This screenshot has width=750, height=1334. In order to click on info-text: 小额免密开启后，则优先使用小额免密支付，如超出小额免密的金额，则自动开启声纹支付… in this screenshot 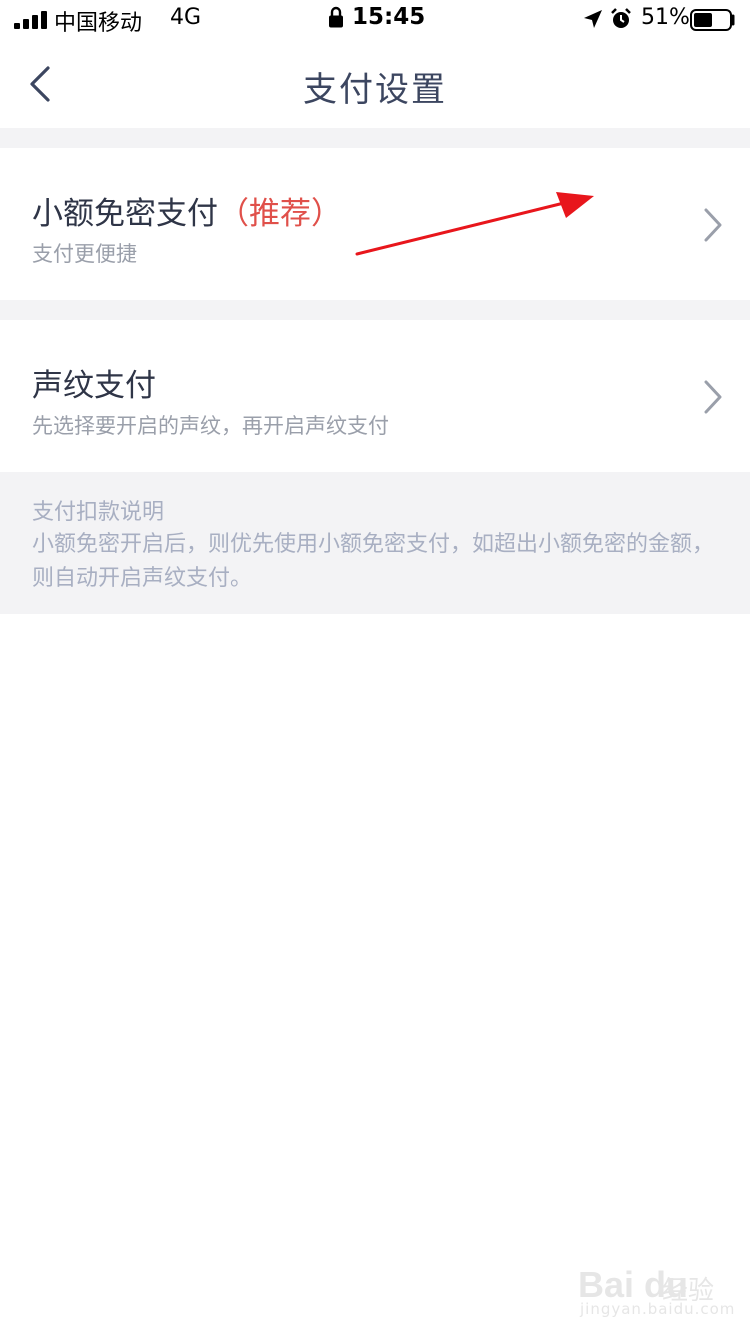, I will do `click(373, 561)`.